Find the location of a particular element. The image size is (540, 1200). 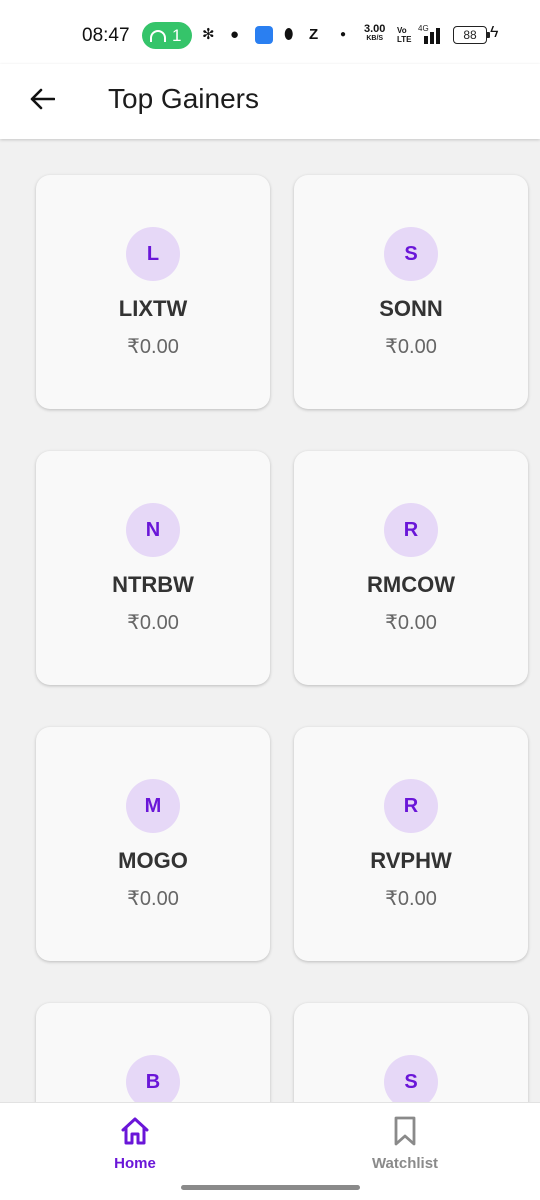

nav-home: Home is located at coordinates (135, 1143).